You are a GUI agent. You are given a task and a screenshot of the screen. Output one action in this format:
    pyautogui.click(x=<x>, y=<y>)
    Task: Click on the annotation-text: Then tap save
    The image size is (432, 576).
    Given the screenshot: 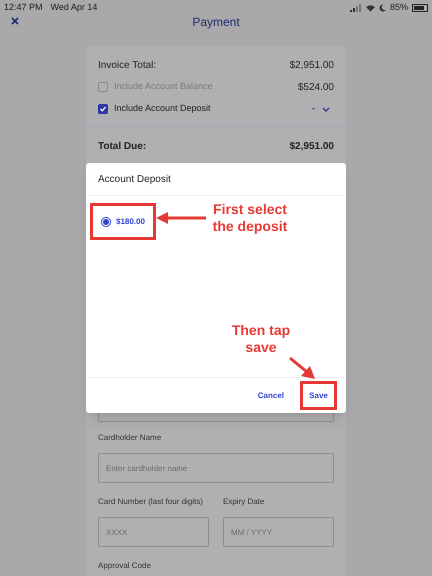 What is the action you would take?
    pyautogui.click(x=261, y=339)
    